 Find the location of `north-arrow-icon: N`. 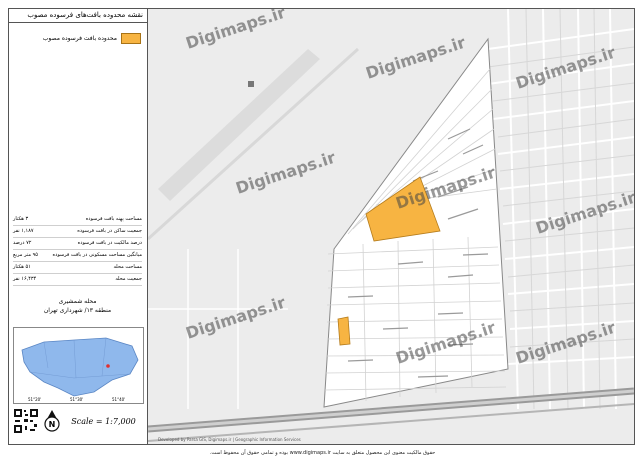

north-arrow-icon: N is located at coordinates (52, 421).